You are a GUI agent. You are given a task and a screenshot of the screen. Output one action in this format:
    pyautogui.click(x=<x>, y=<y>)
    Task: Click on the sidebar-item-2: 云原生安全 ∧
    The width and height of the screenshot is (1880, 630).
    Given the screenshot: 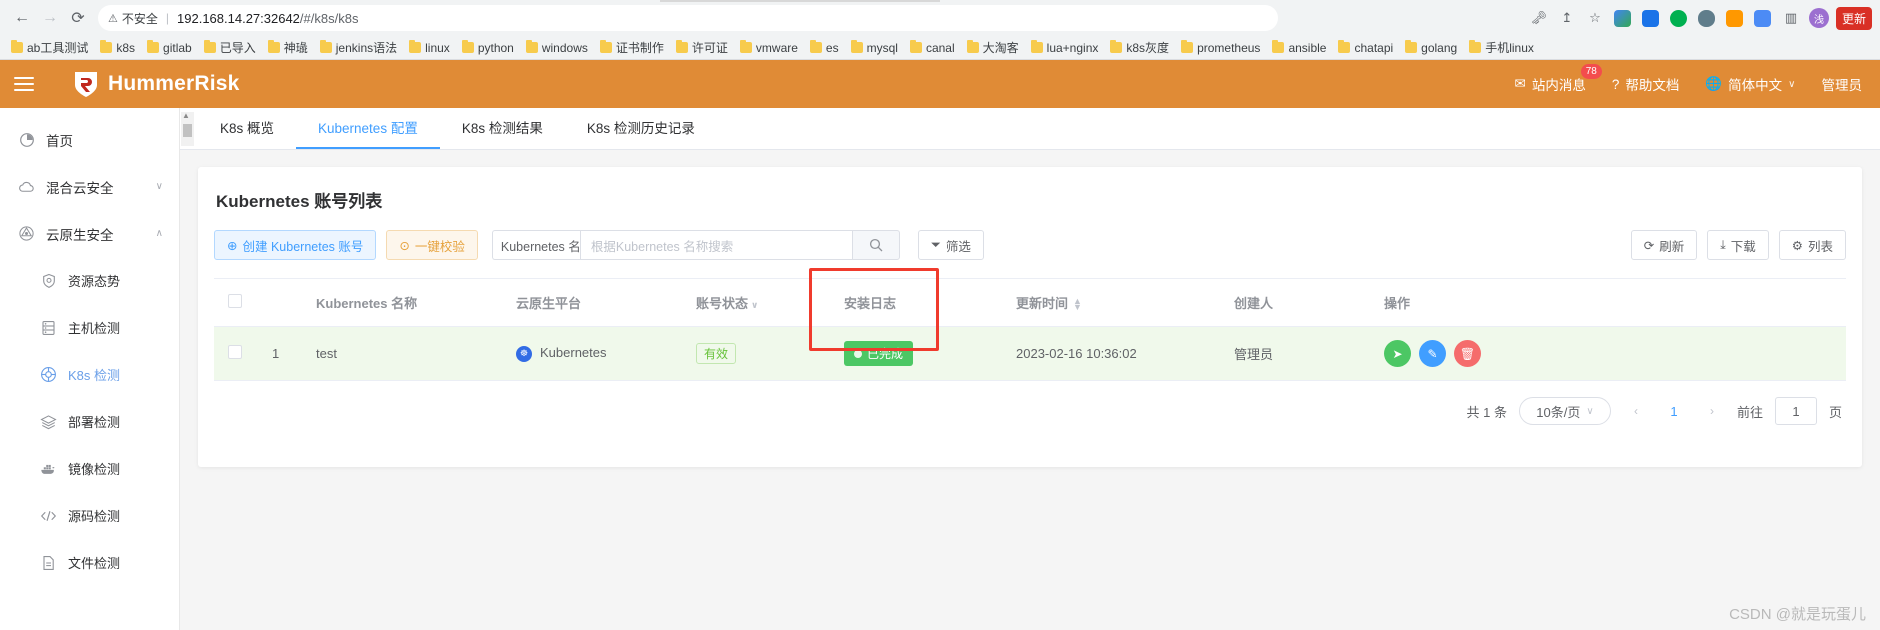 What is the action you would take?
    pyautogui.click(x=89, y=233)
    